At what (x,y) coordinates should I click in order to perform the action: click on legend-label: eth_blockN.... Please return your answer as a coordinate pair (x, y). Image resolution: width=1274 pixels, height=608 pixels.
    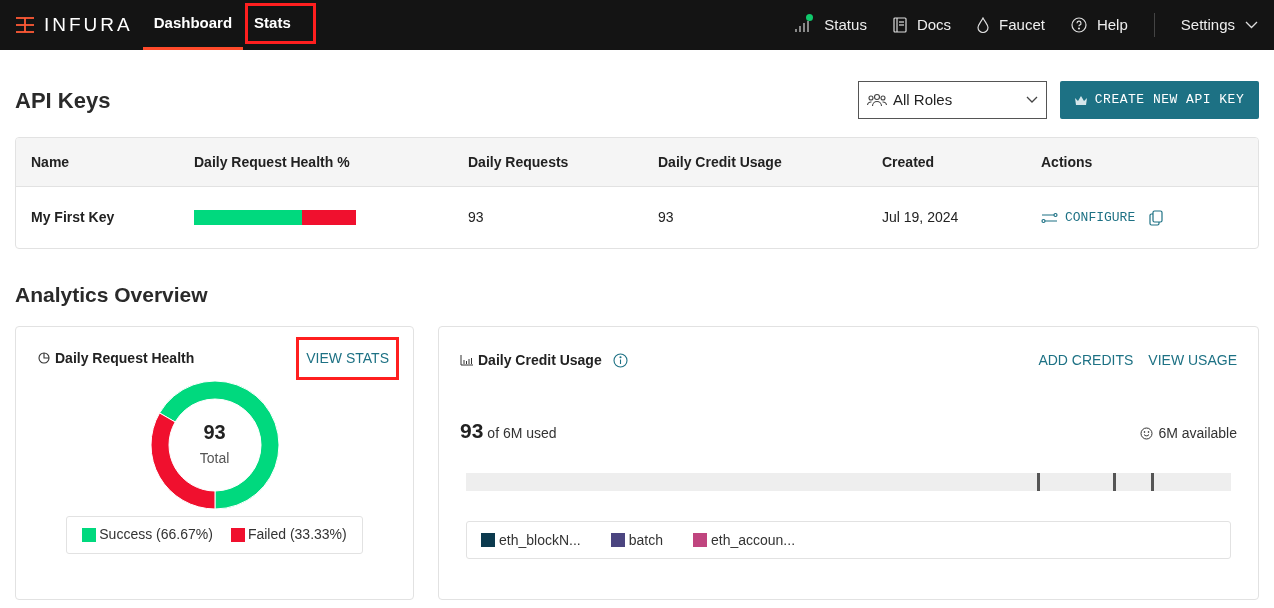
    Looking at the image, I should click on (540, 540).